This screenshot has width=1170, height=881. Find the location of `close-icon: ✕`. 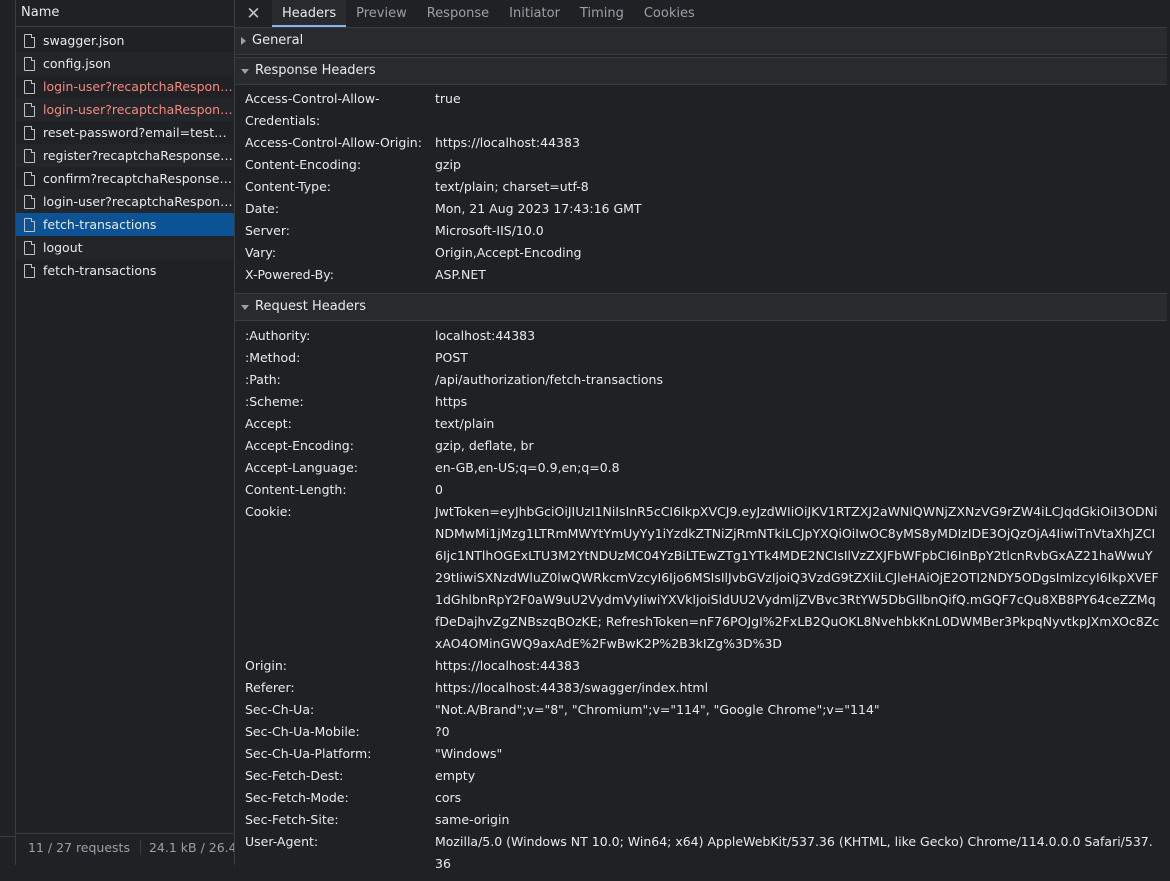

close-icon: ✕ is located at coordinates (253, 13).